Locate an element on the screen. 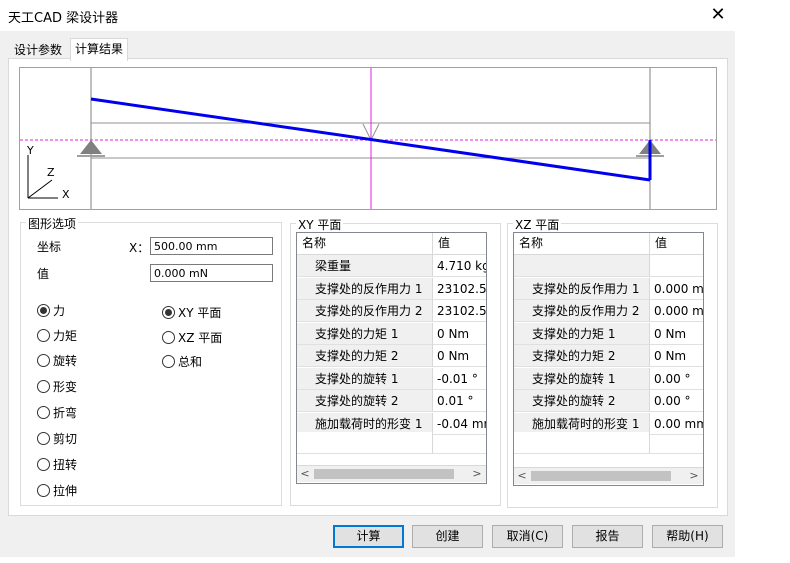 This screenshot has height=563, width=790. row-value: -0.01 ° is located at coordinates (459, 379).